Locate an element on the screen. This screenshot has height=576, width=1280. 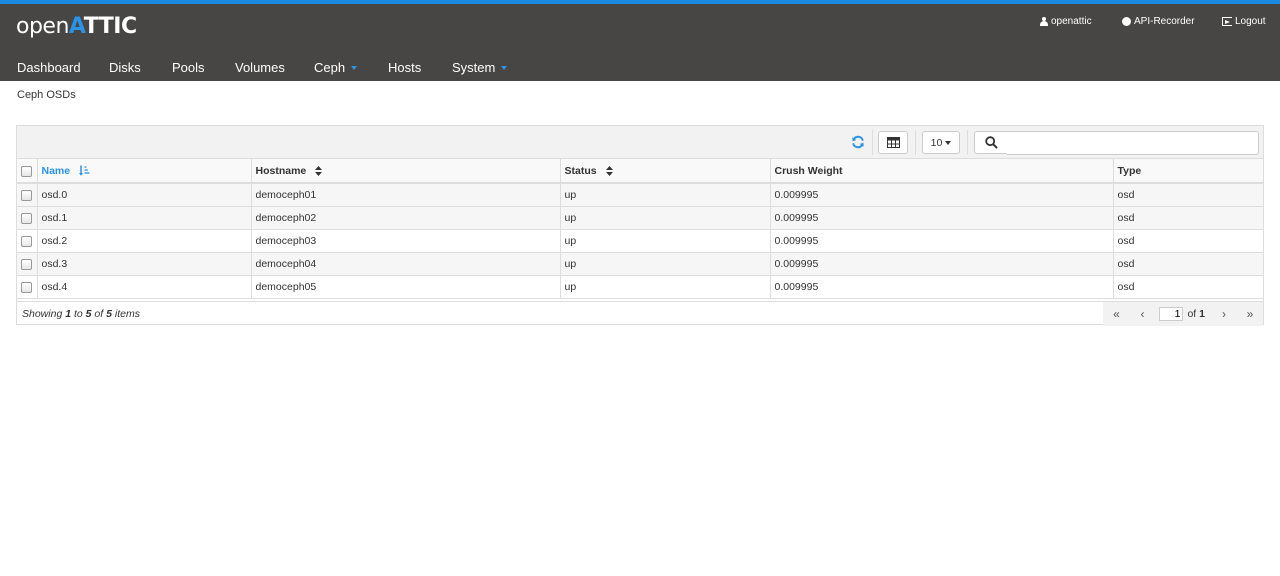
total-pages: 1 is located at coordinates (1202, 314).